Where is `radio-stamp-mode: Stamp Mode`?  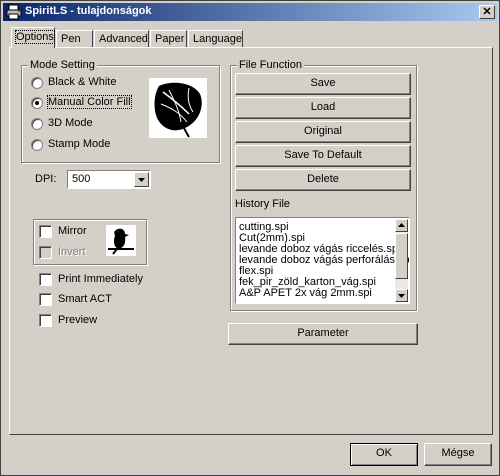
radio-stamp-mode: Stamp Mode is located at coordinates (76, 145).